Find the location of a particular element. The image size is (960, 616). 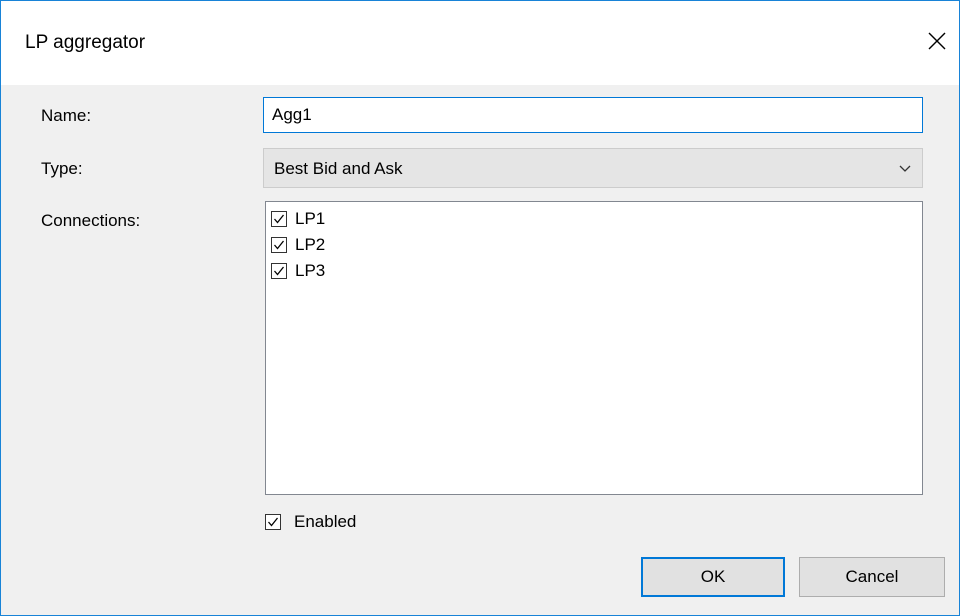

close-button is located at coordinates (937, 41).